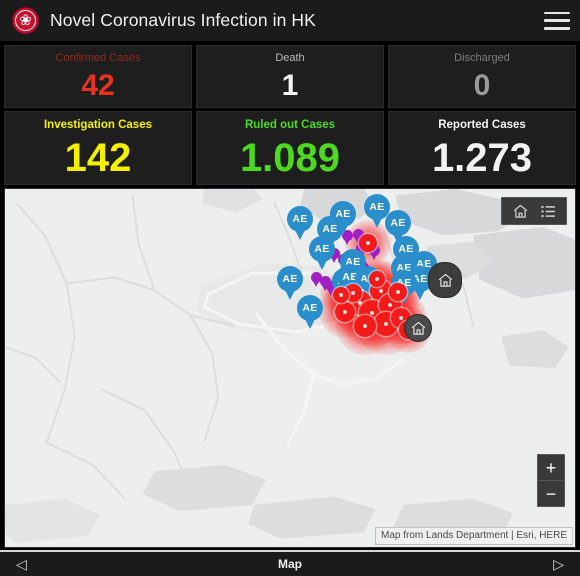  What do you see at coordinates (551, 468) in the screenshot?
I see `zoom-in-button: +` at bounding box center [551, 468].